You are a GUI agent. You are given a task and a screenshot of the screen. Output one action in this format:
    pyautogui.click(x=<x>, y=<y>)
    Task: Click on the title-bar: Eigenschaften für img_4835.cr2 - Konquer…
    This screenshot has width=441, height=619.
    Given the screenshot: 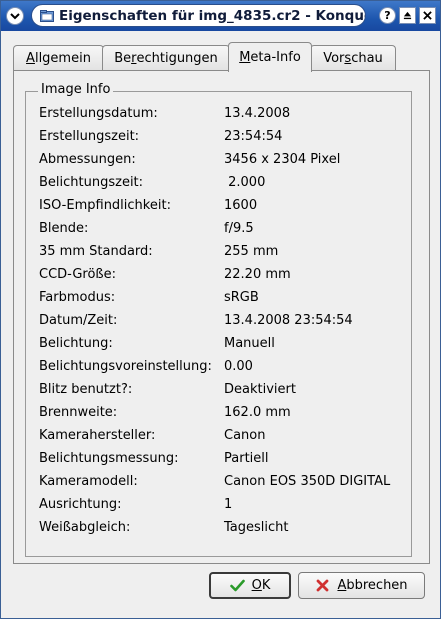 What is the action you would take?
    pyautogui.click(x=220, y=16)
    